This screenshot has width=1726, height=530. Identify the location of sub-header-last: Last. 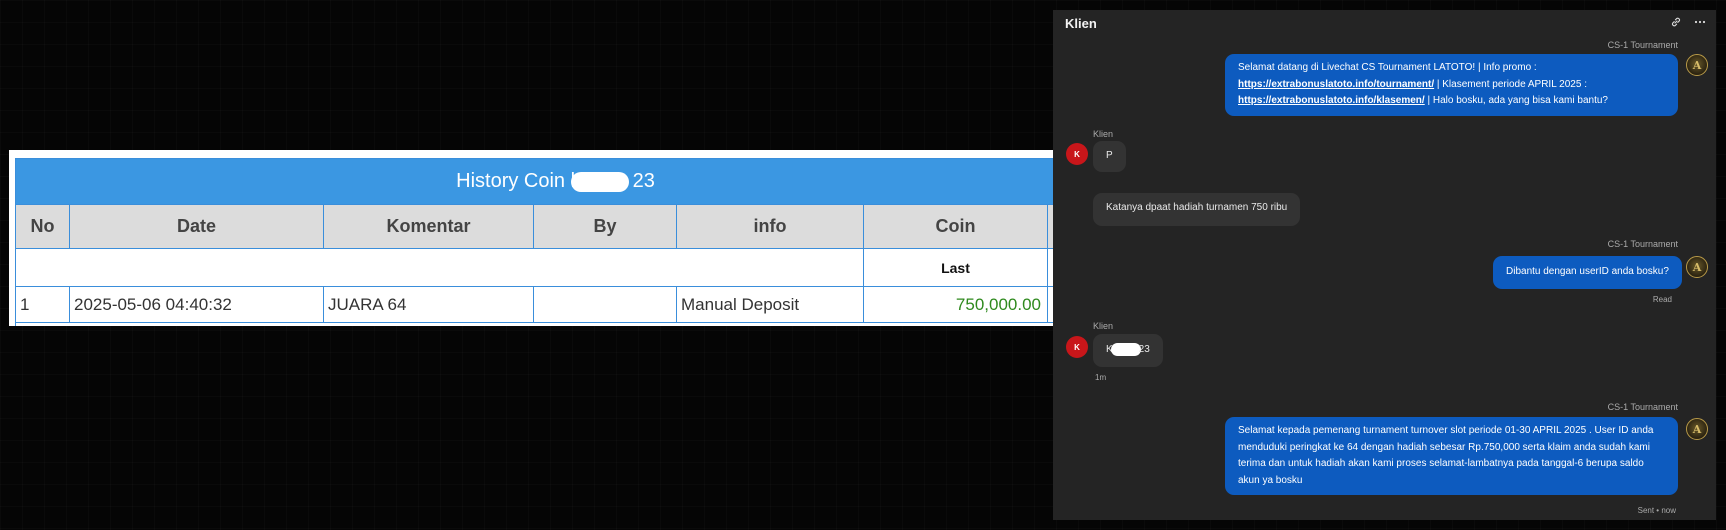
(955, 267).